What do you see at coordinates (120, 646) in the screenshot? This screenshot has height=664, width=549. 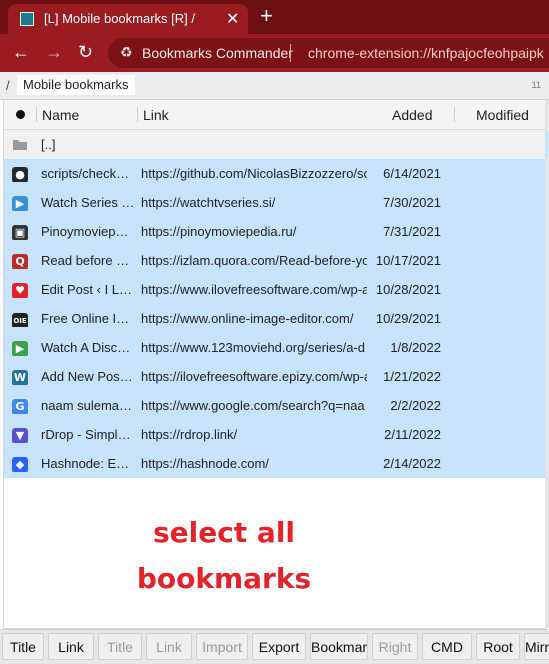 I see `bottom-button-title-2: Title` at bounding box center [120, 646].